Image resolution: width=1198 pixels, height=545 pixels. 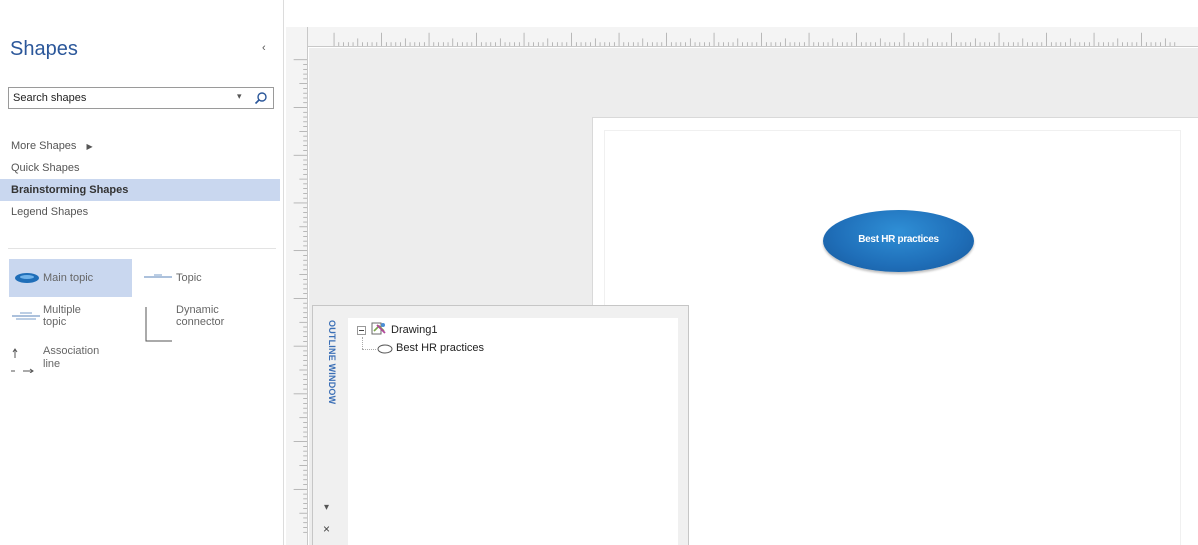 What do you see at coordinates (118, 98) in the screenshot?
I see `search-shapes-input` at bounding box center [118, 98].